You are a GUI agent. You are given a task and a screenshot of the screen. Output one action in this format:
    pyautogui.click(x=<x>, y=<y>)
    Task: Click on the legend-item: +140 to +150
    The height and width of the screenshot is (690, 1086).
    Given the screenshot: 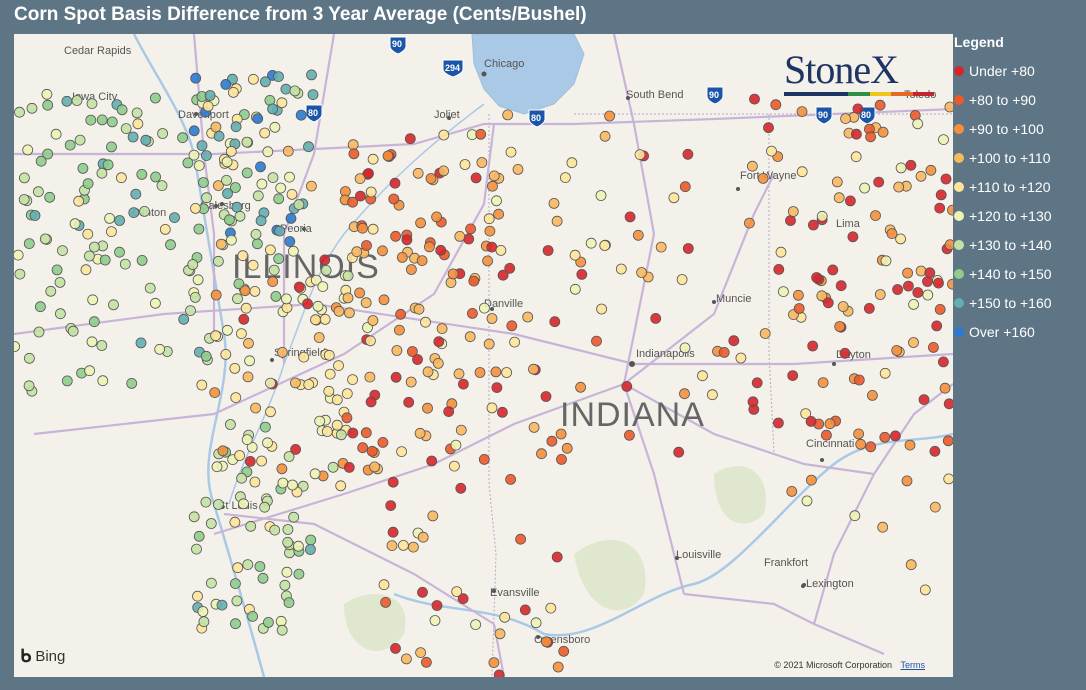 What is the action you would take?
    pyautogui.click(x=1020, y=274)
    